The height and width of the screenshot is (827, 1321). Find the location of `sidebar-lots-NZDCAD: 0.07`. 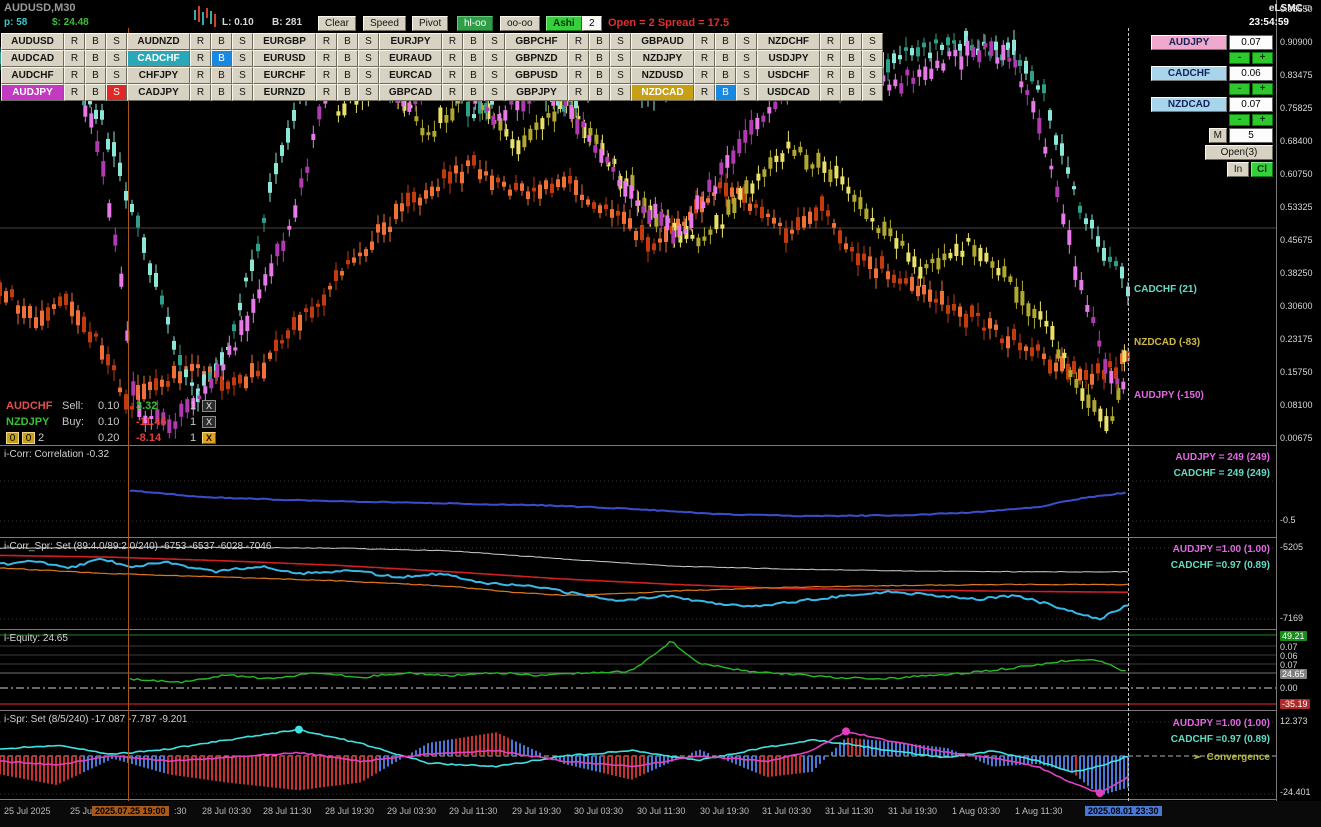

sidebar-lots-NZDCAD: 0.07 is located at coordinates (1251, 104).